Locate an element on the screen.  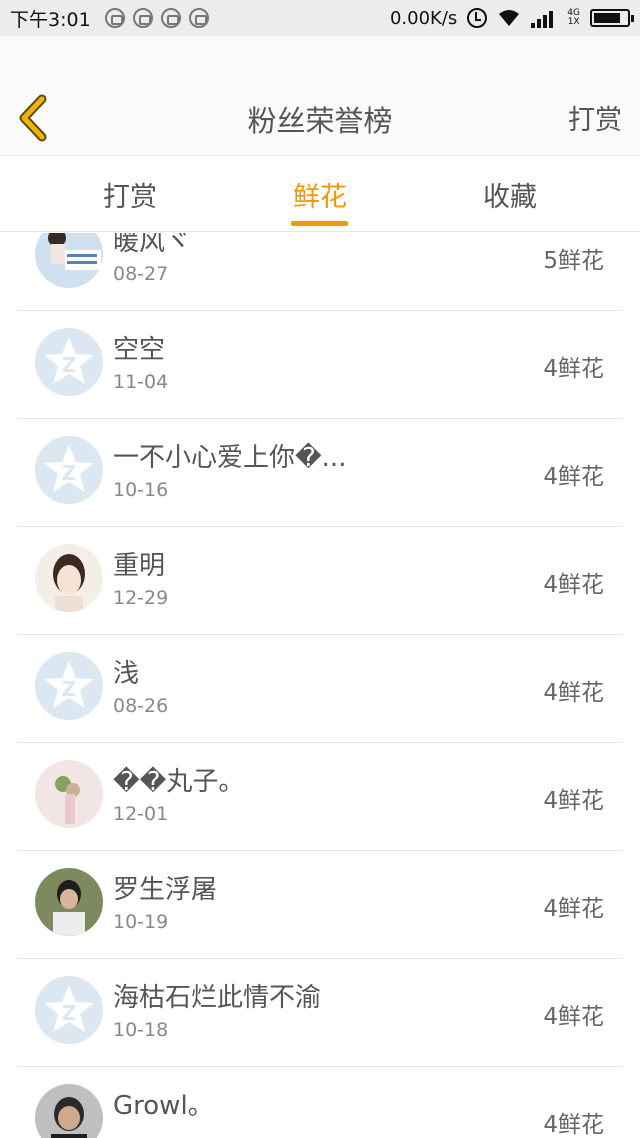
header: 粉丝荣誉榜 打赏 is located at coordinates (320, 96).